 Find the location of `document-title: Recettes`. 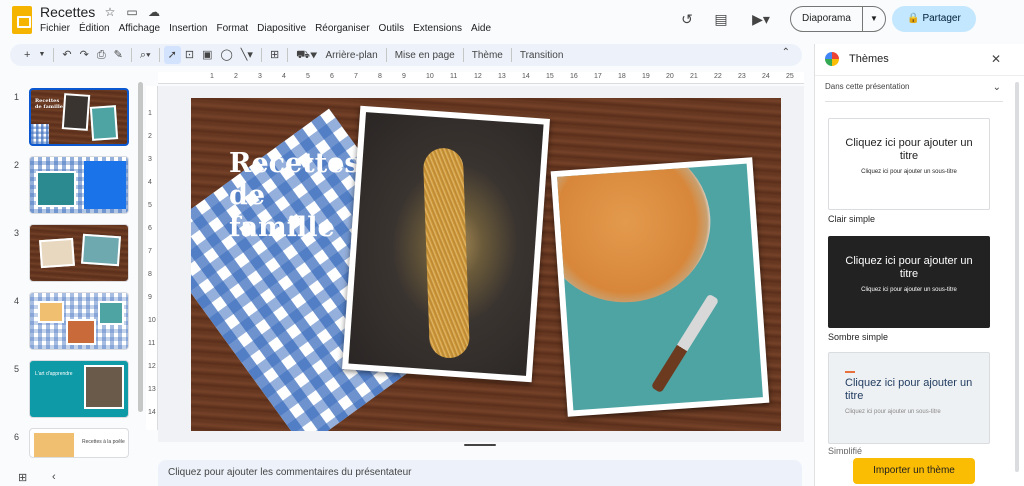

document-title: Recettes is located at coordinates (67, 12).